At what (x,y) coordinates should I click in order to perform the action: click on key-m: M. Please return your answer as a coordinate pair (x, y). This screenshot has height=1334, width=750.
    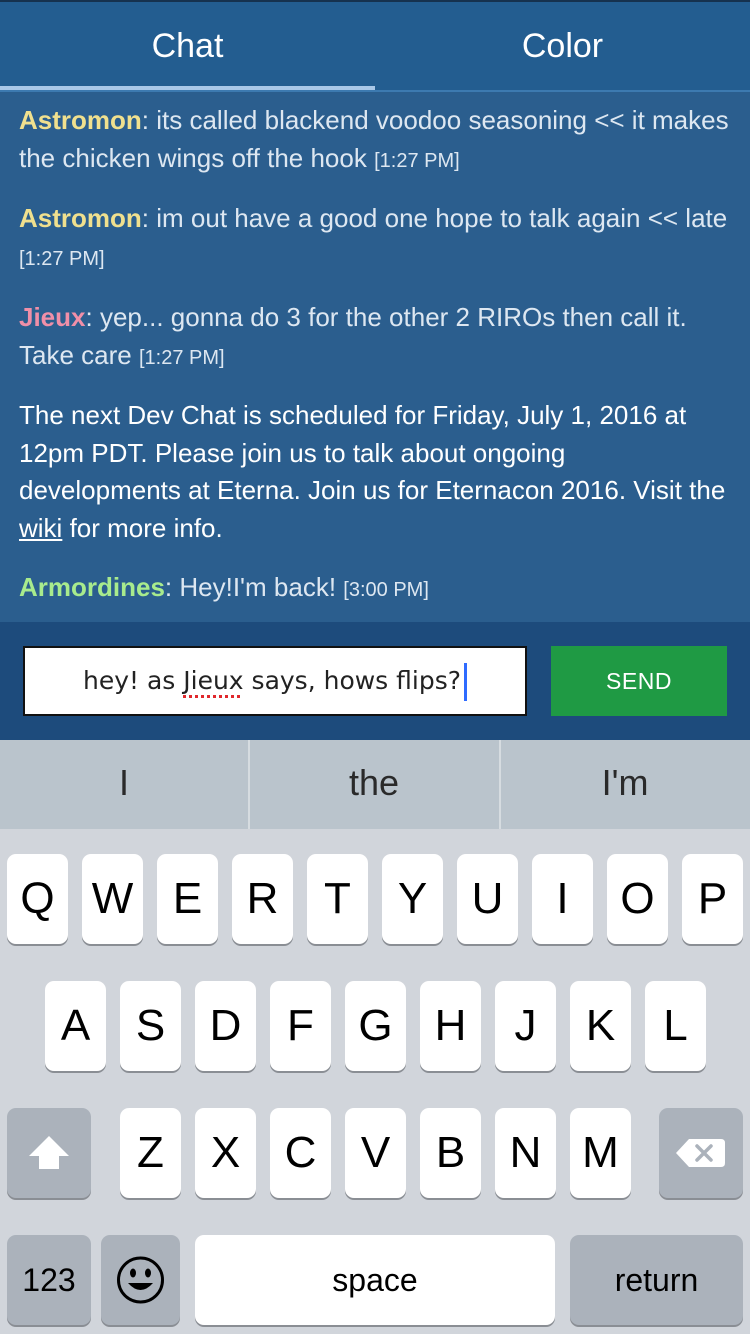
    Looking at the image, I should click on (600, 1153).